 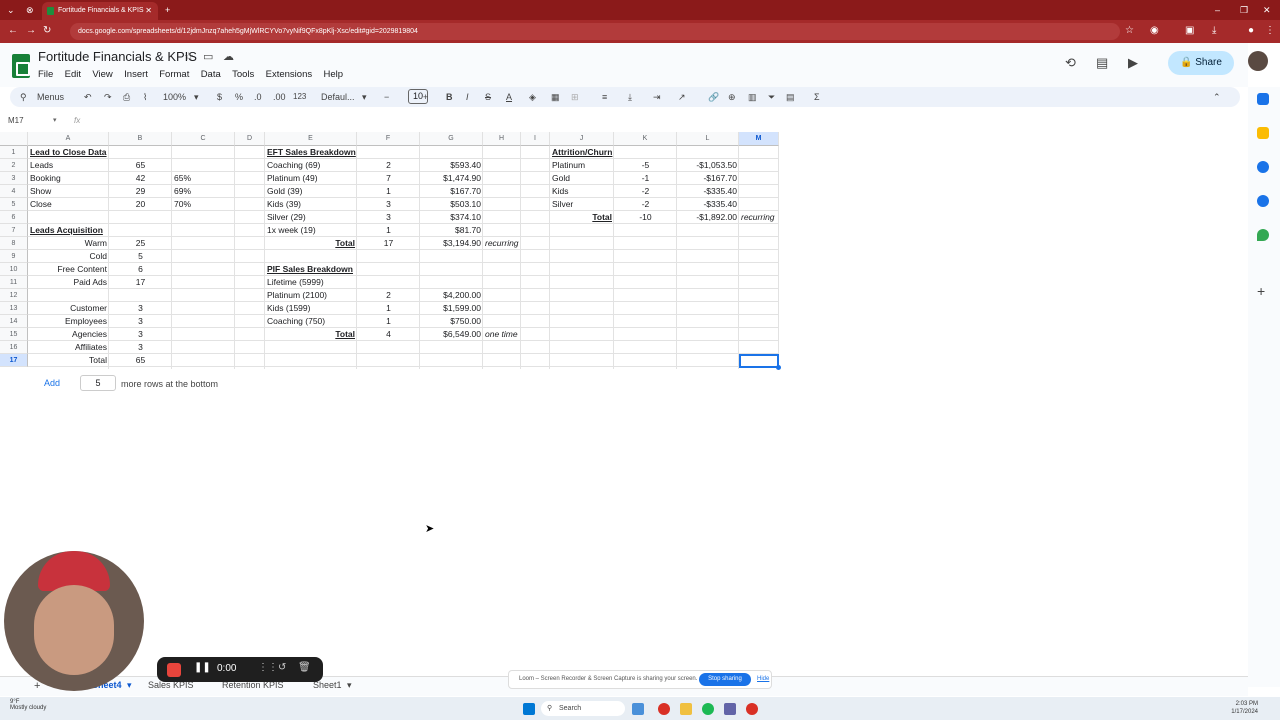 What do you see at coordinates (258, 97) in the screenshot?
I see `decrease-decimal: .0` at bounding box center [258, 97].